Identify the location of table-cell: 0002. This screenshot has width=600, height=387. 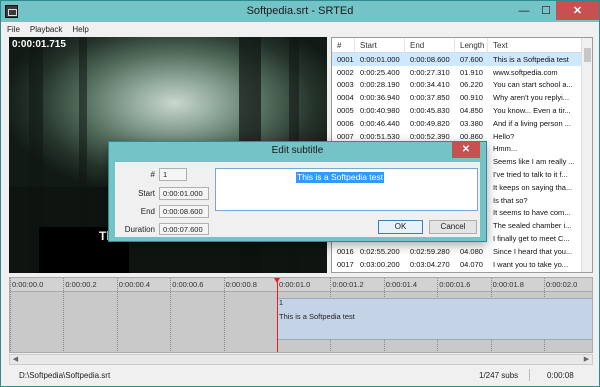
(345, 72).